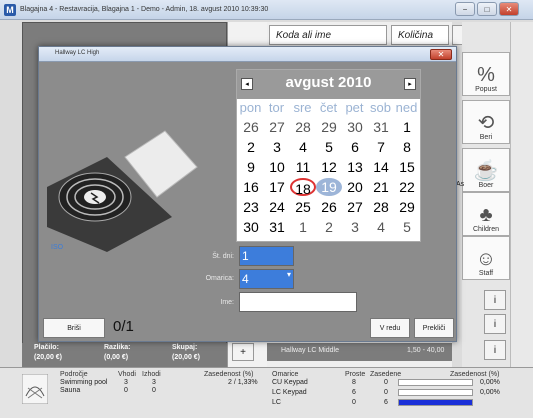 Image resolution: width=533 pixels, height=418 pixels. I want to click on info-button-1: i, so click(495, 300).